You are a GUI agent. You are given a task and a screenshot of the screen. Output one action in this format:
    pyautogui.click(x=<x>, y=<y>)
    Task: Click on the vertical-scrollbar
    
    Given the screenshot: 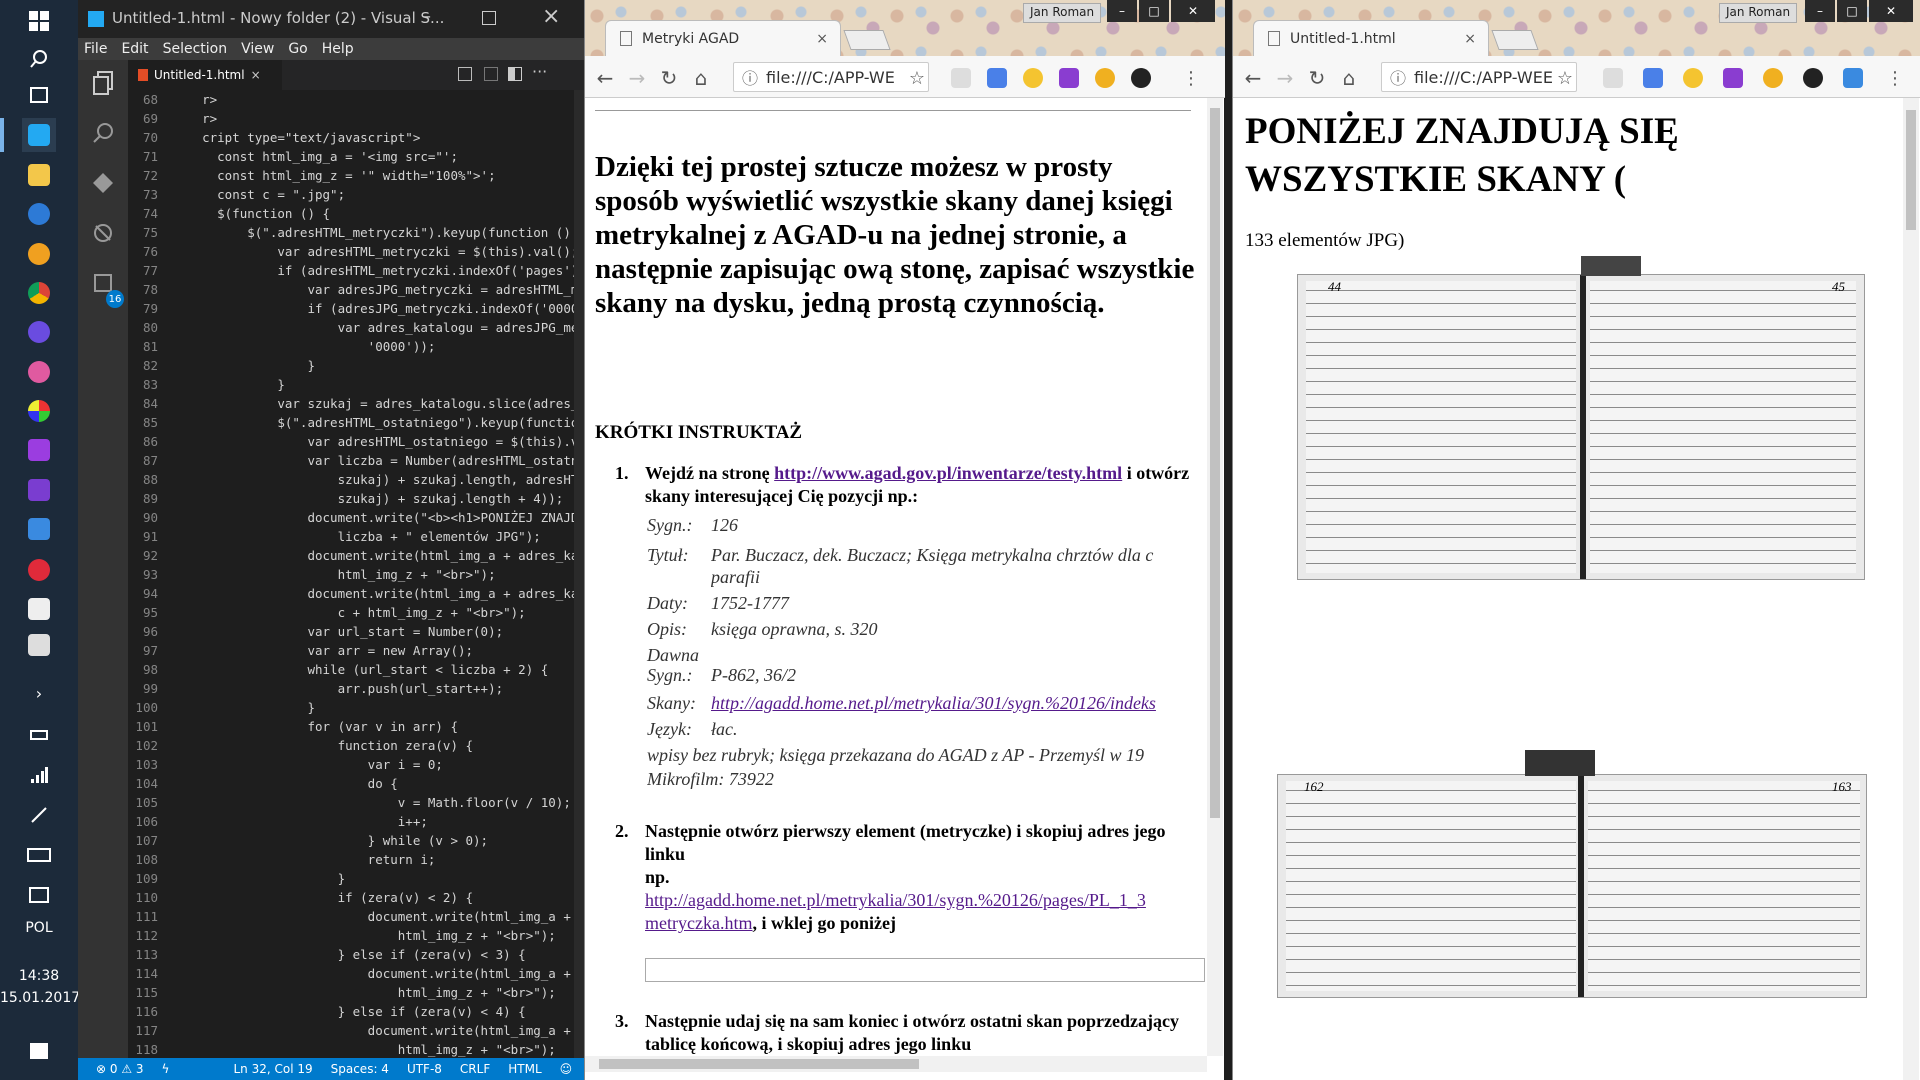 What is the action you would take?
    pyautogui.click(x=1215, y=577)
    